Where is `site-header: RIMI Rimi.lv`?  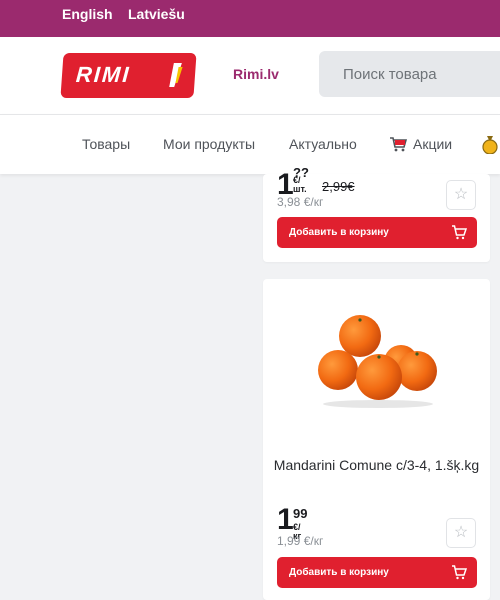 site-header: RIMI Rimi.lv is located at coordinates (250, 75).